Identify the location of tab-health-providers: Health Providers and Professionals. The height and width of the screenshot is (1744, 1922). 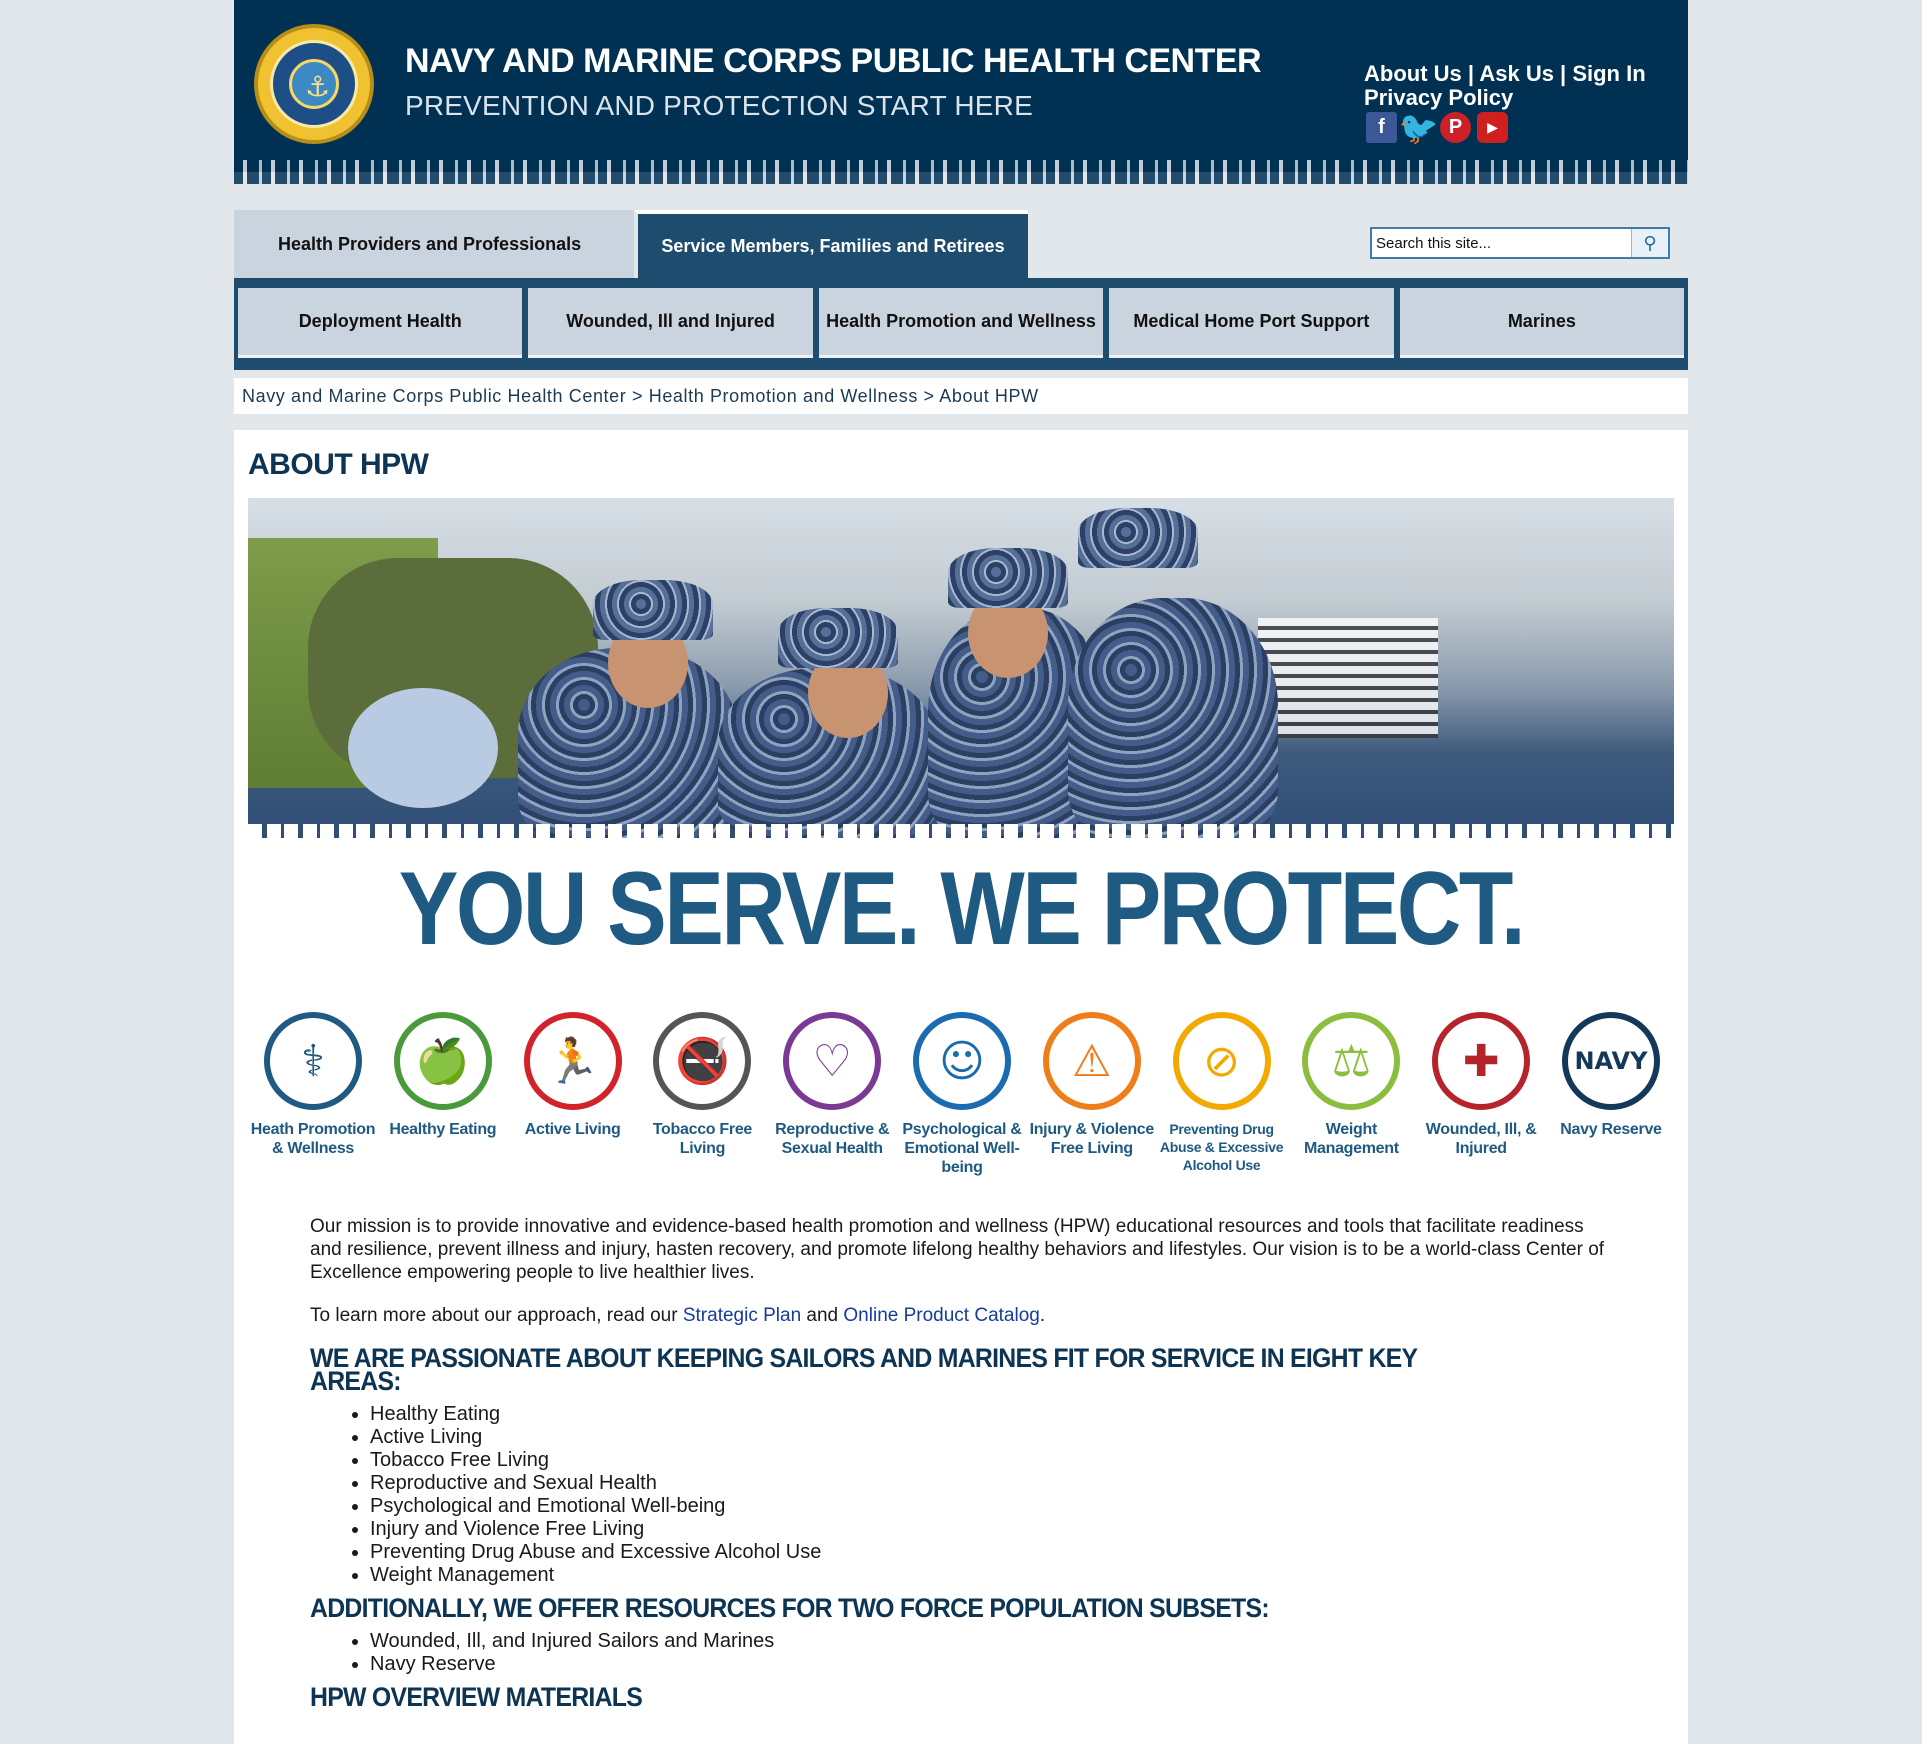
(434, 244).